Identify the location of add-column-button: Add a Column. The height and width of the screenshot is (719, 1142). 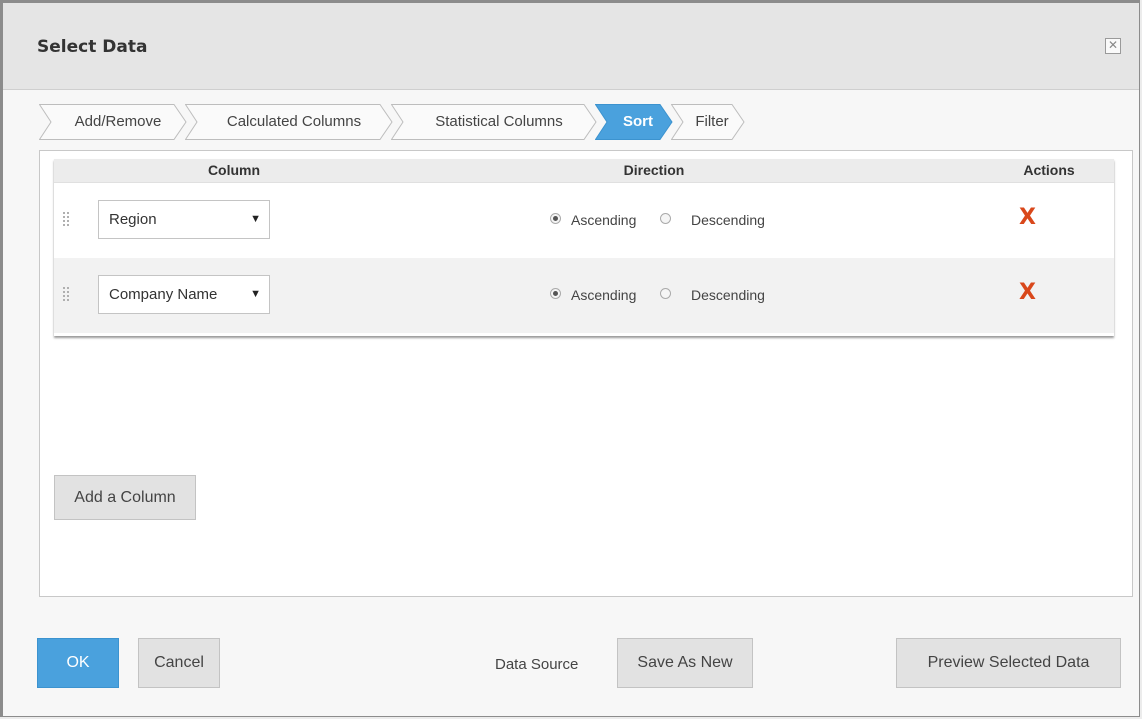
(125, 497).